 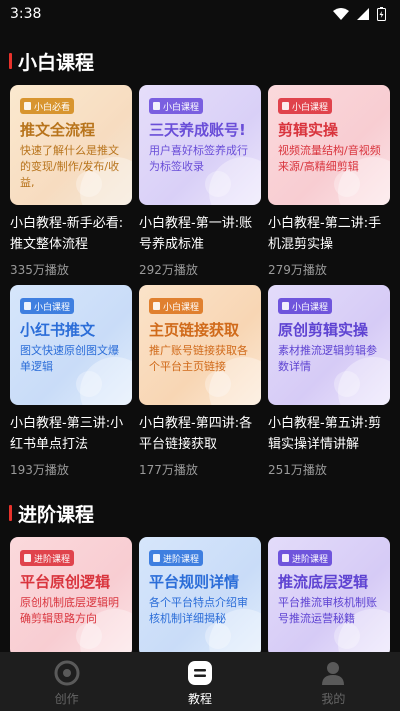 What do you see at coordinates (69, 610) in the screenshot?
I see `thumbnail-desc: 原创机制底层逻辑明确剪辑思路方向` at bounding box center [69, 610].